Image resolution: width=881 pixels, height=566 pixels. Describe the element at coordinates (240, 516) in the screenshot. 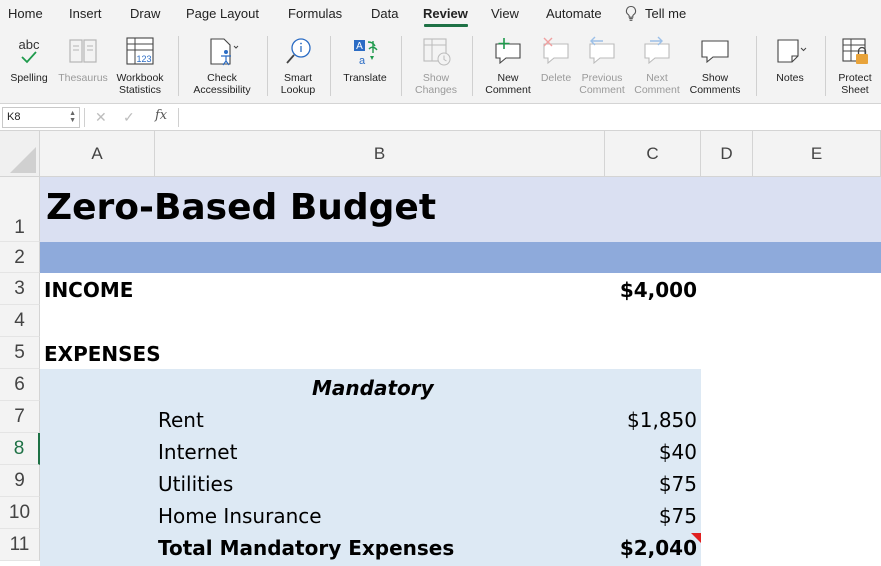

I see `expense-label-home-insurance: Home Insurance` at that location.